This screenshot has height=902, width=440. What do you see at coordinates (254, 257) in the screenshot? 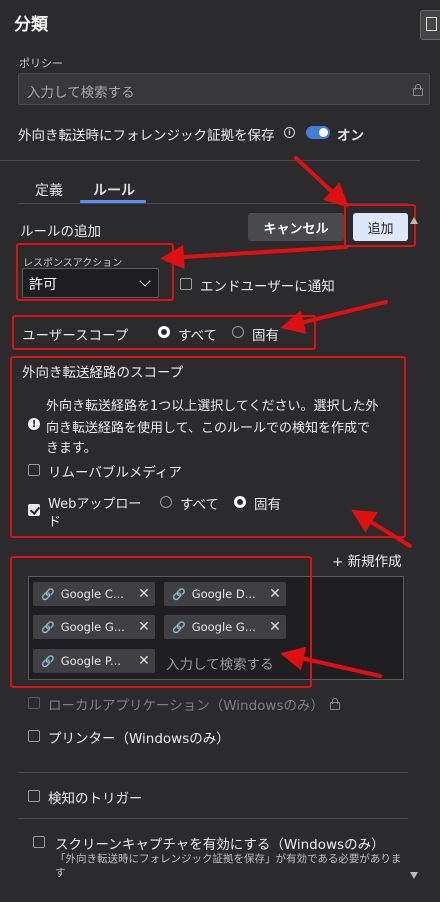
I see `arrow-to-response-action` at bounding box center [254, 257].